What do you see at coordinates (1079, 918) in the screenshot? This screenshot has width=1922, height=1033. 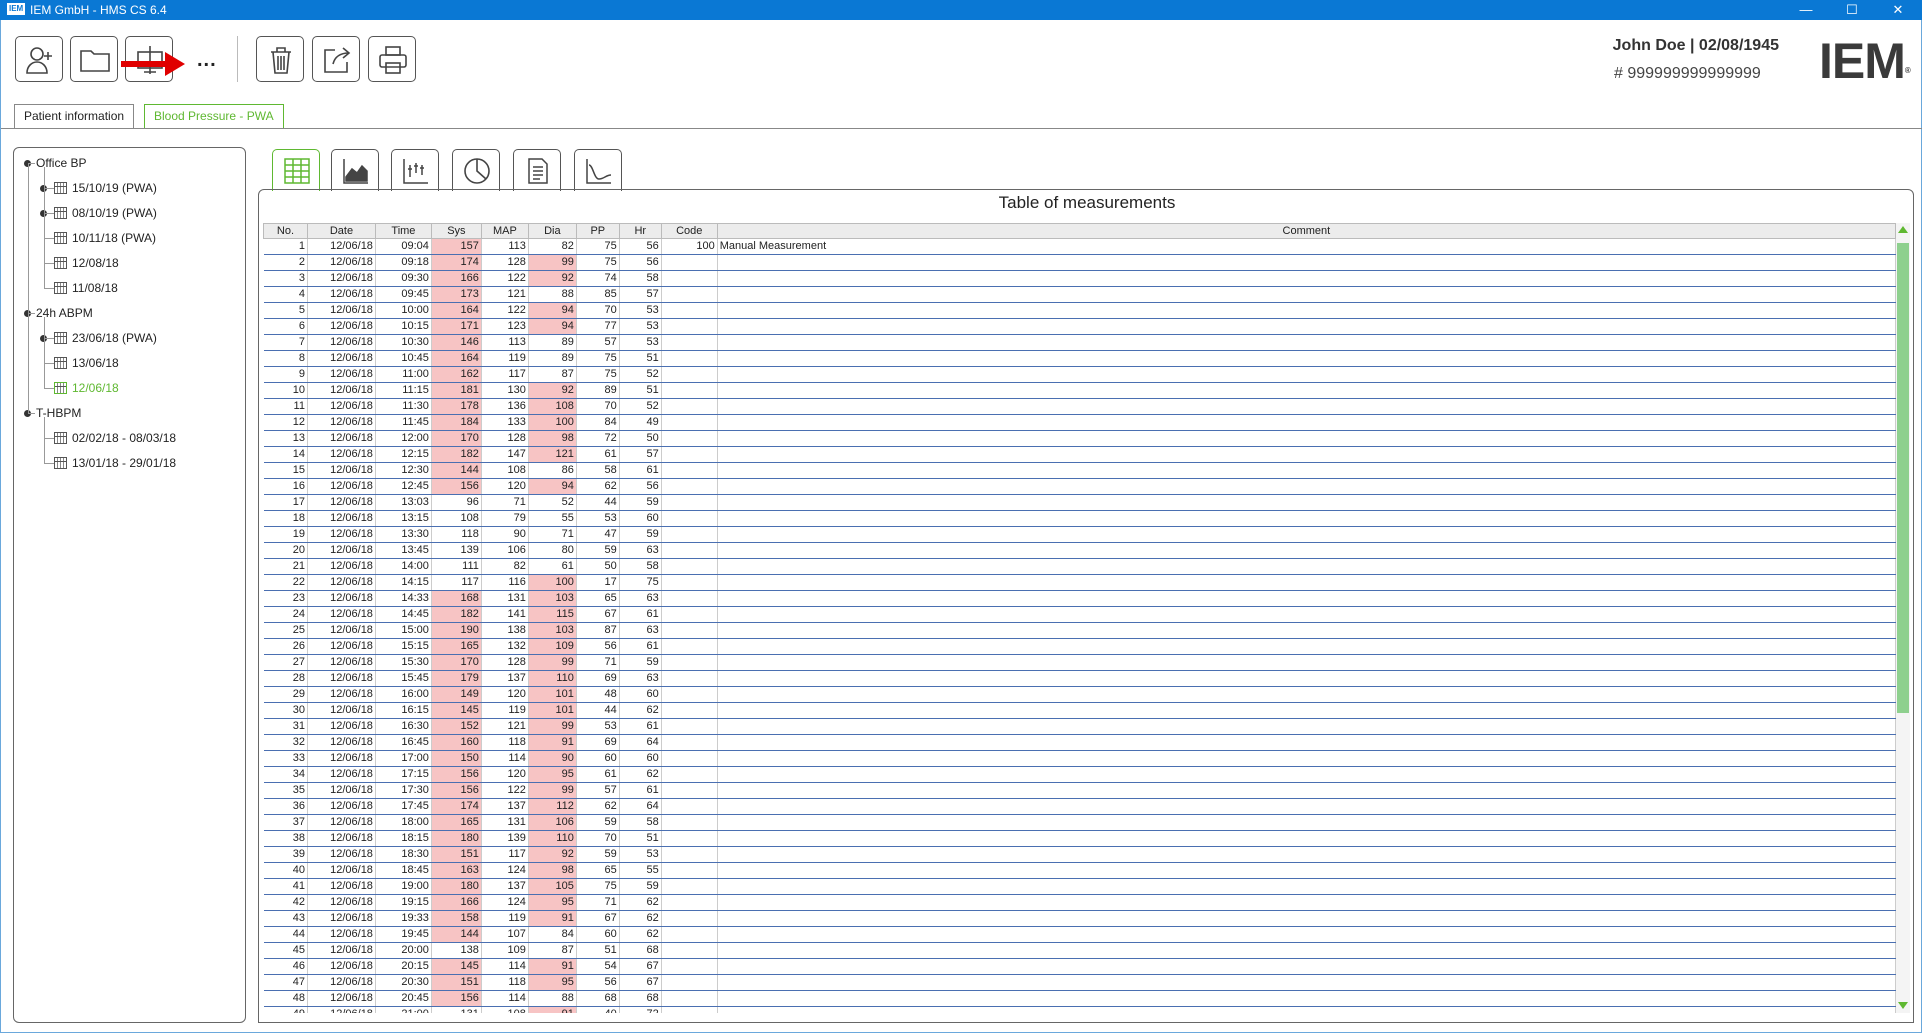 I see `table-row: 43 12/06/18 19:33 158 119 91 67 62` at bounding box center [1079, 918].